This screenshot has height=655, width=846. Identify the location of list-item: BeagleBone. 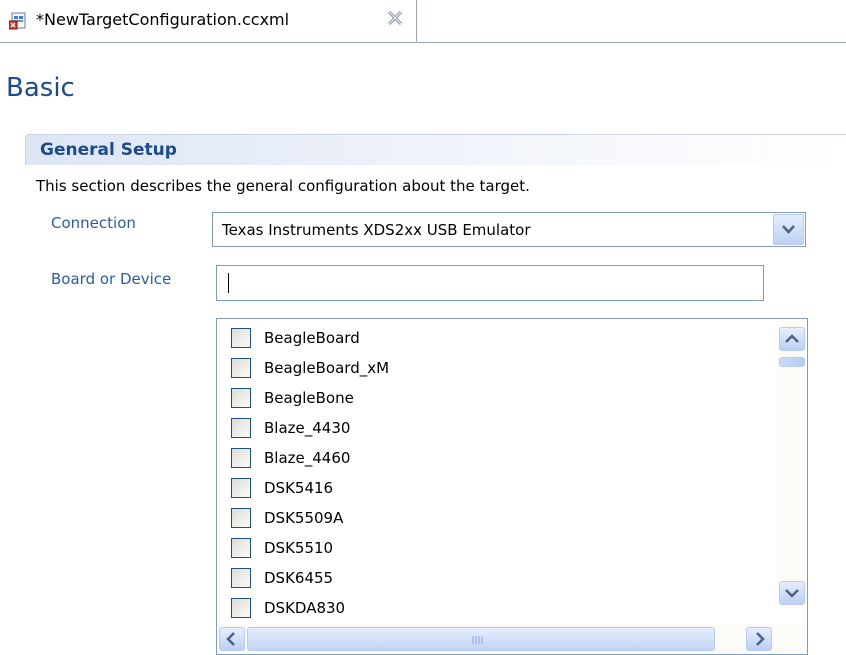
(497, 400).